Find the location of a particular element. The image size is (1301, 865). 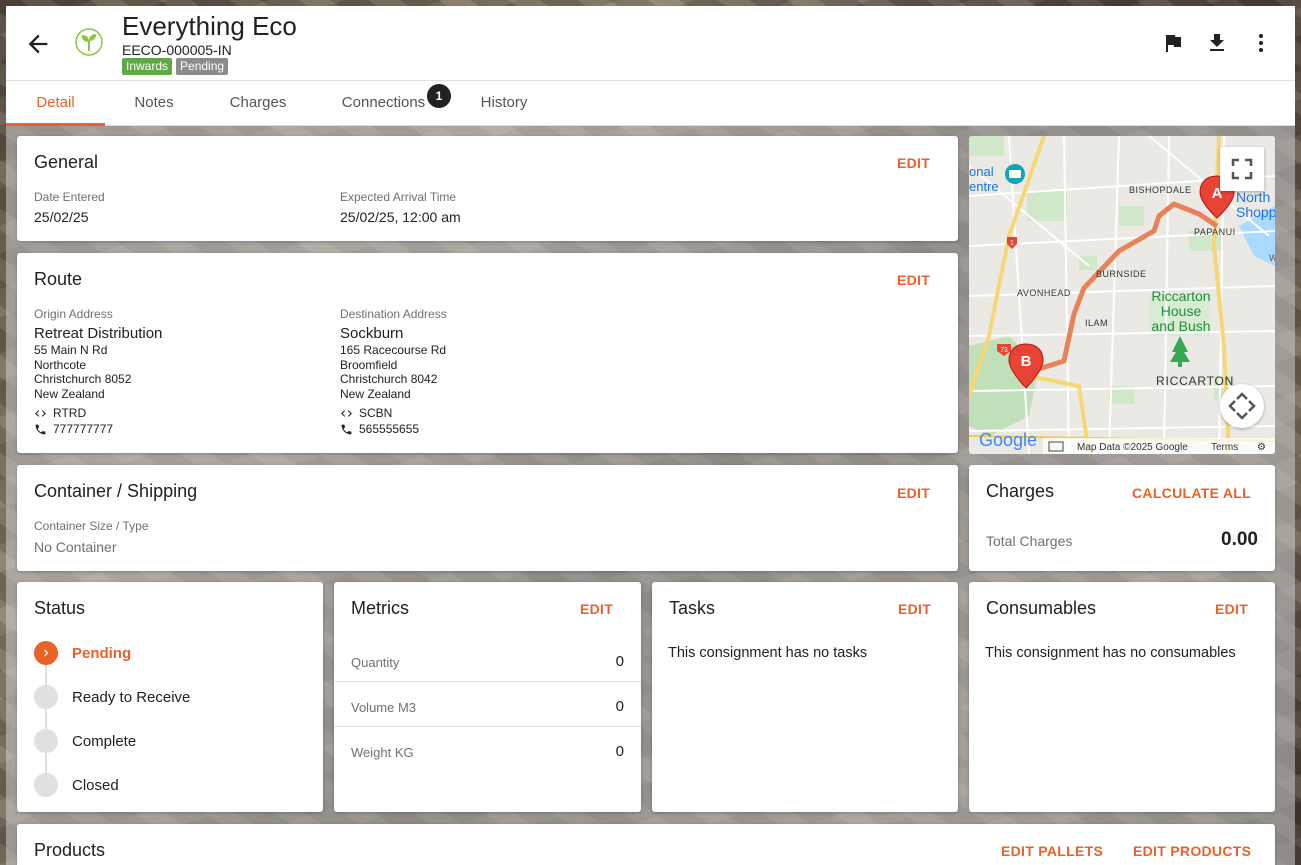

origin-phone-value: 777777777 is located at coordinates (83, 429).